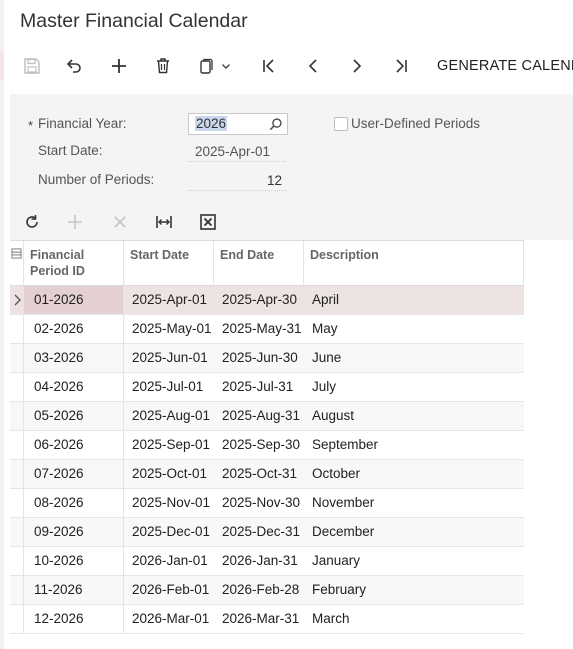  I want to click on plus-icon, so click(119, 66).